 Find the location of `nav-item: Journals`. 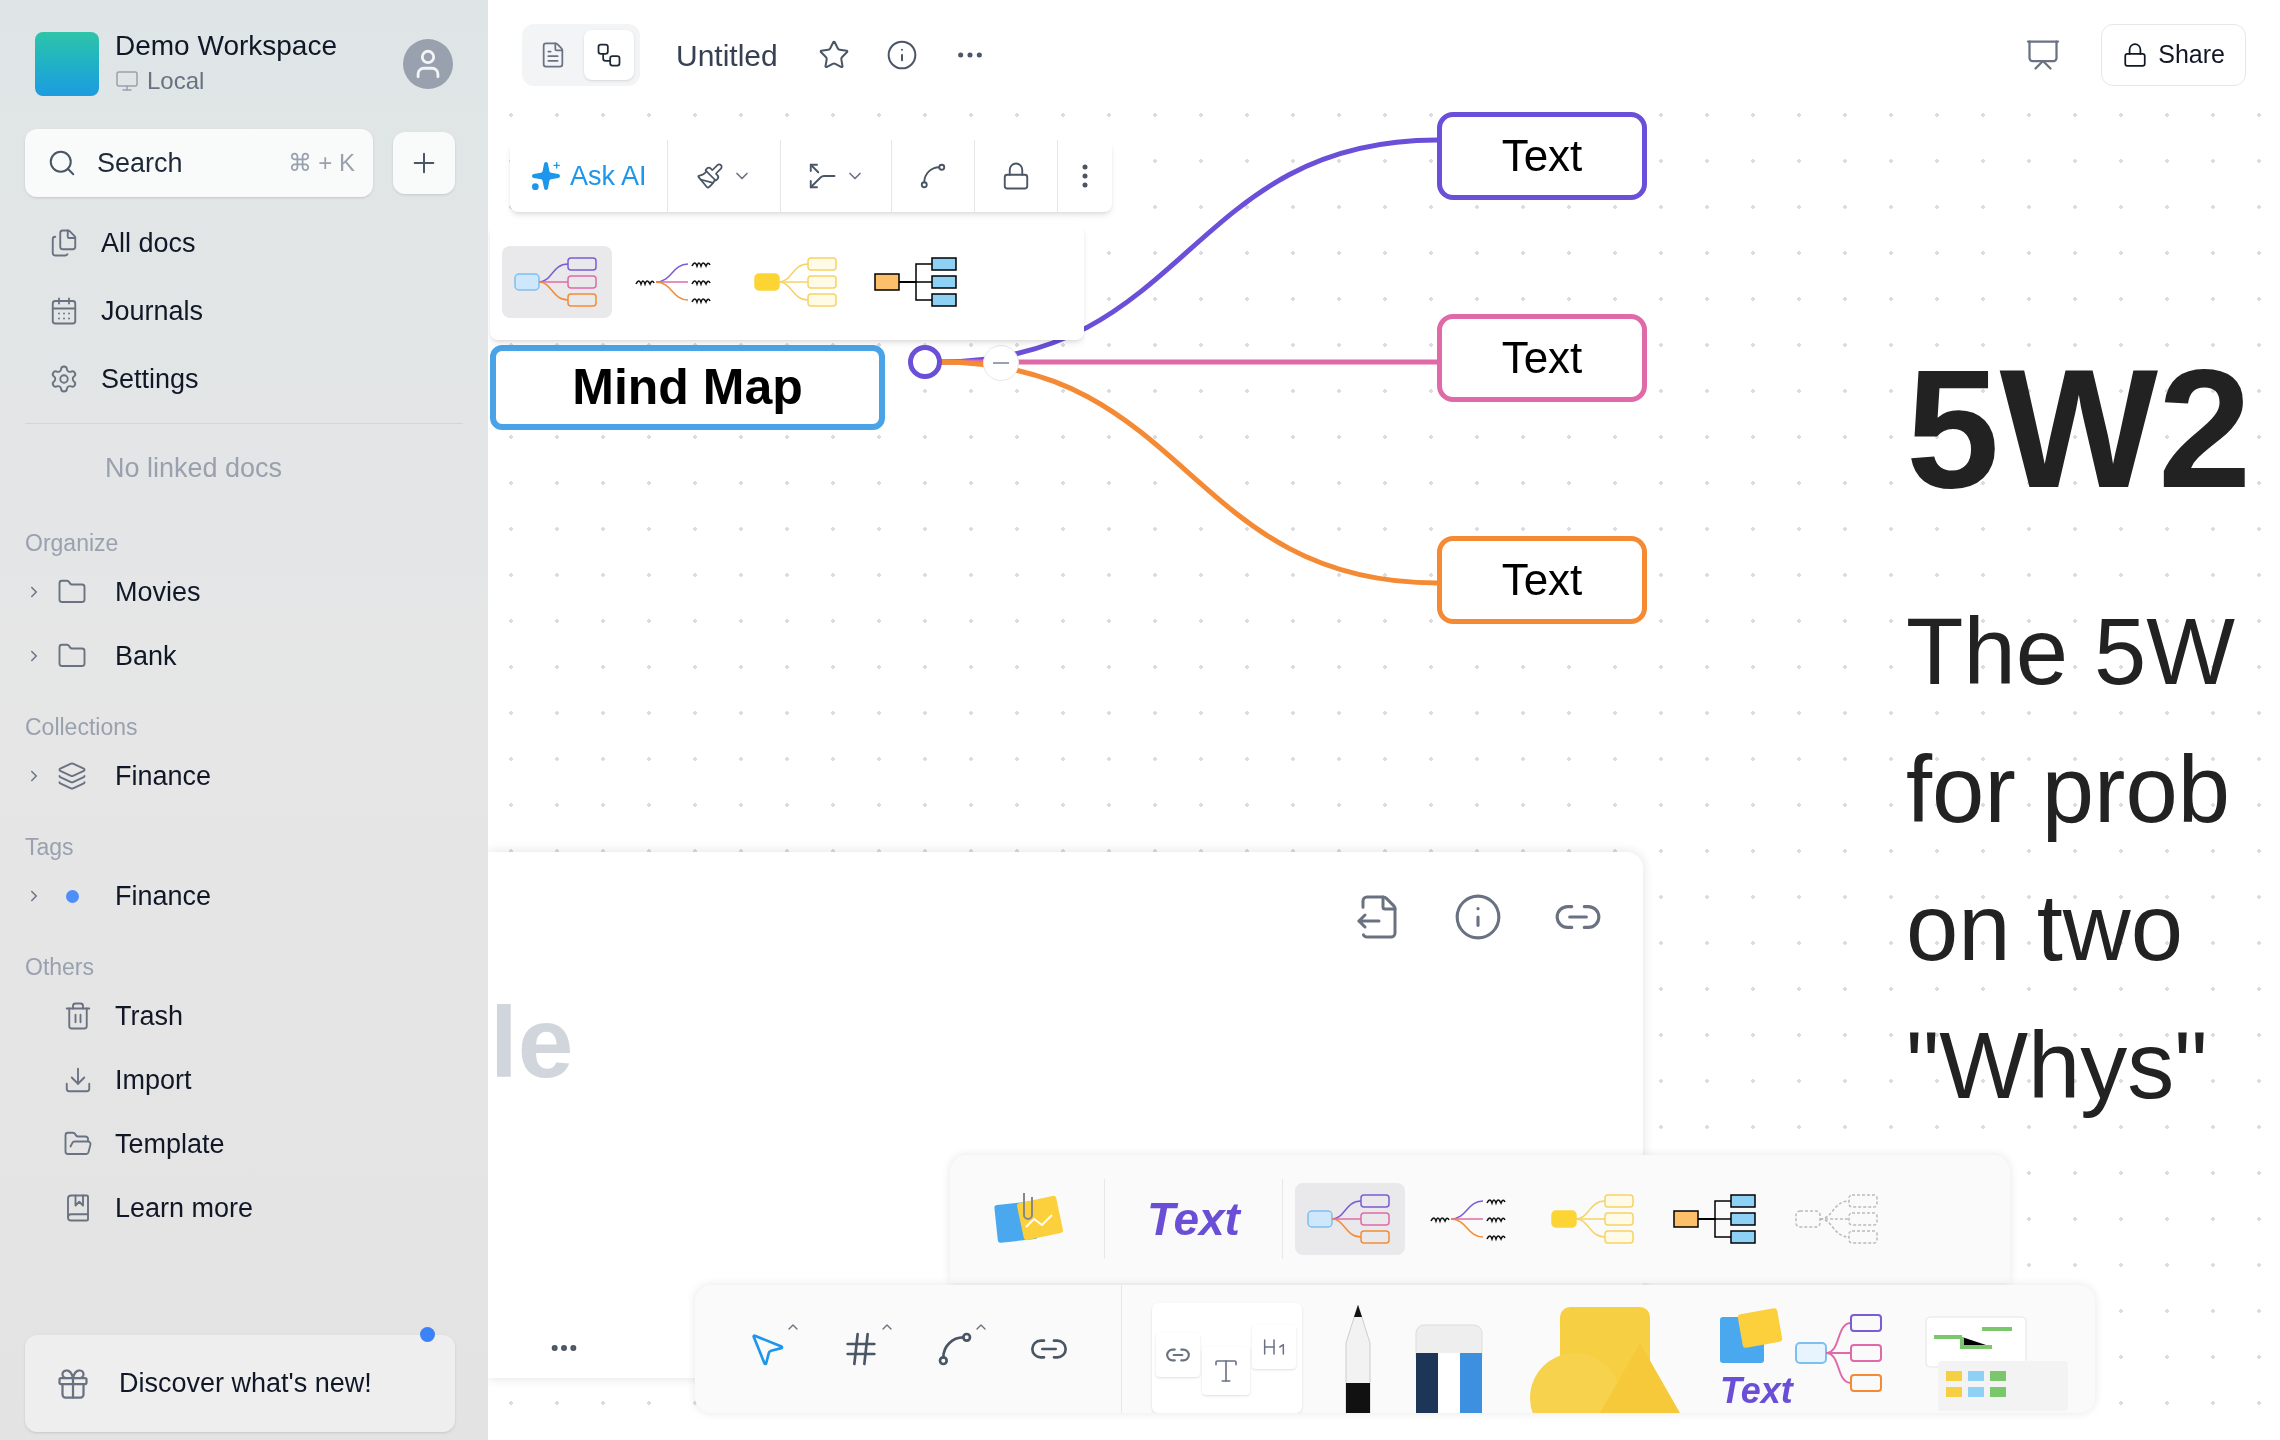

nav-item: Journals is located at coordinates (244, 311).